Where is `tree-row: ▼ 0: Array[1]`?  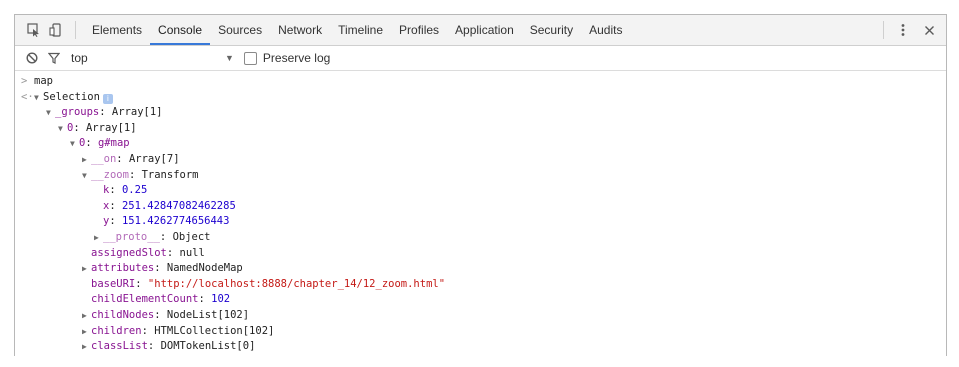 tree-row: ▼ 0: Array[1] is located at coordinates (480, 129).